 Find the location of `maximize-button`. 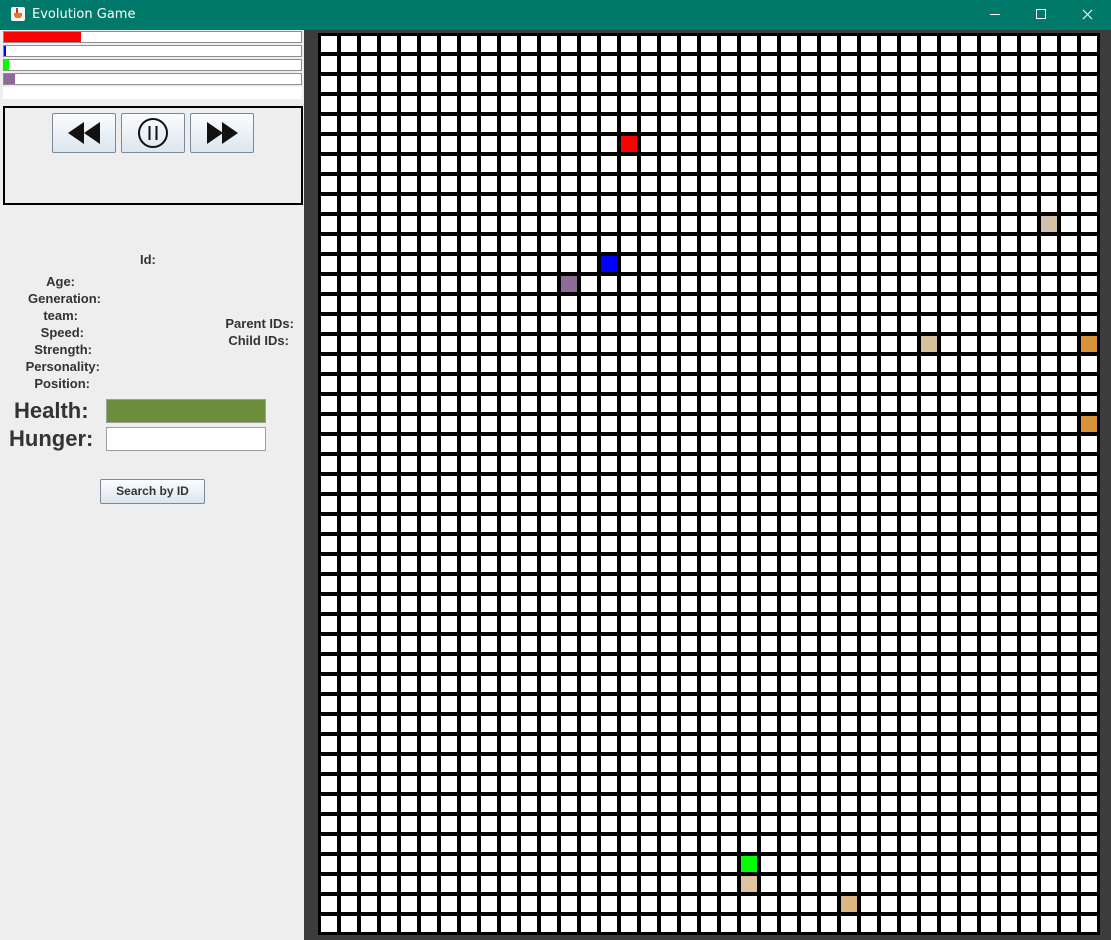

maximize-button is located at coordinates (1041, 15).